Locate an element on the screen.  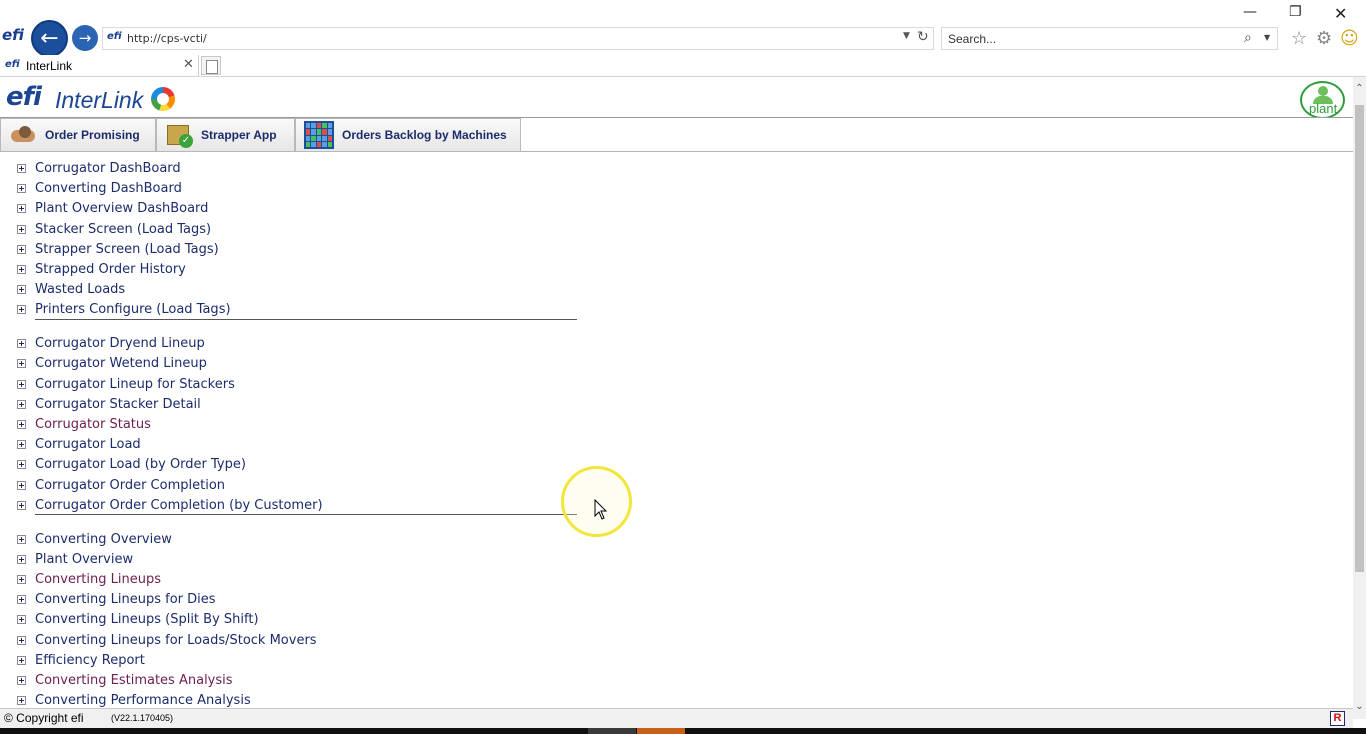
menu-link: Corrugator Load (by Order Type) is located at coordinates (140, 464).